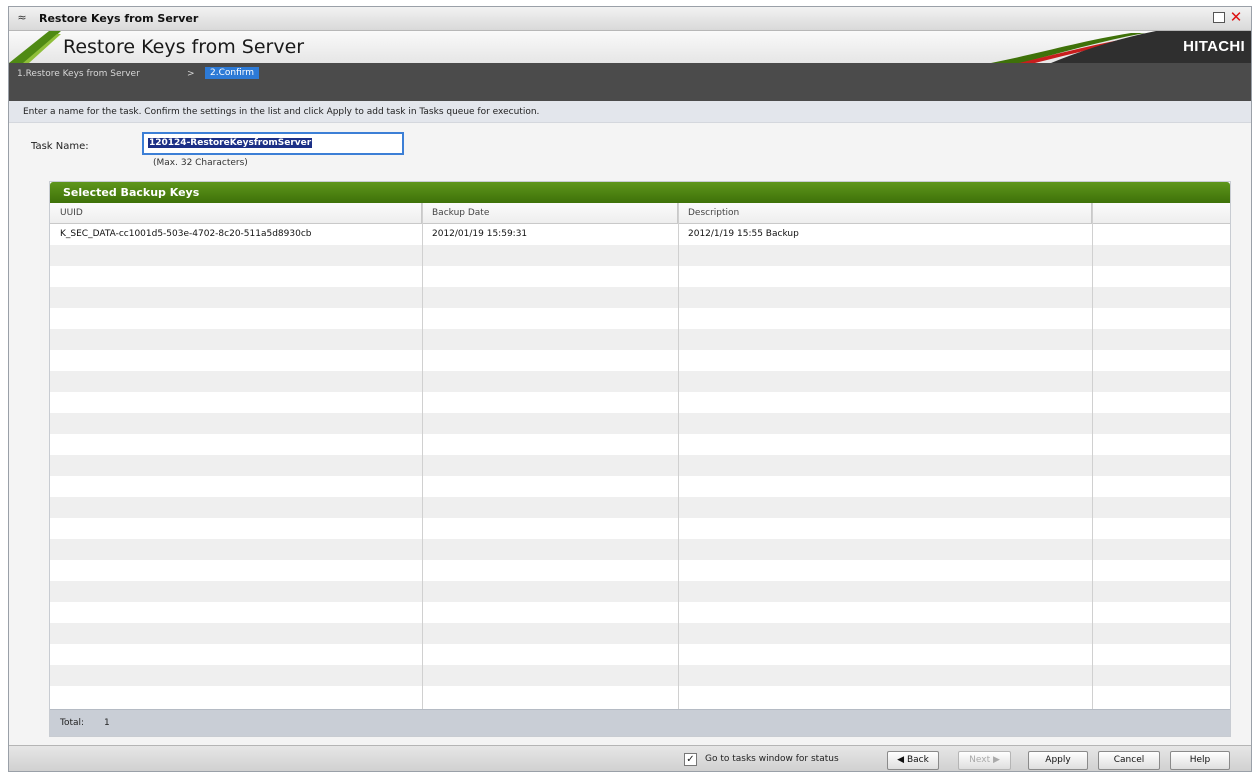 This screenshot has width=1253, height=774. I want to click on hitachi-logo: HITACHI, so click(1214, 46).